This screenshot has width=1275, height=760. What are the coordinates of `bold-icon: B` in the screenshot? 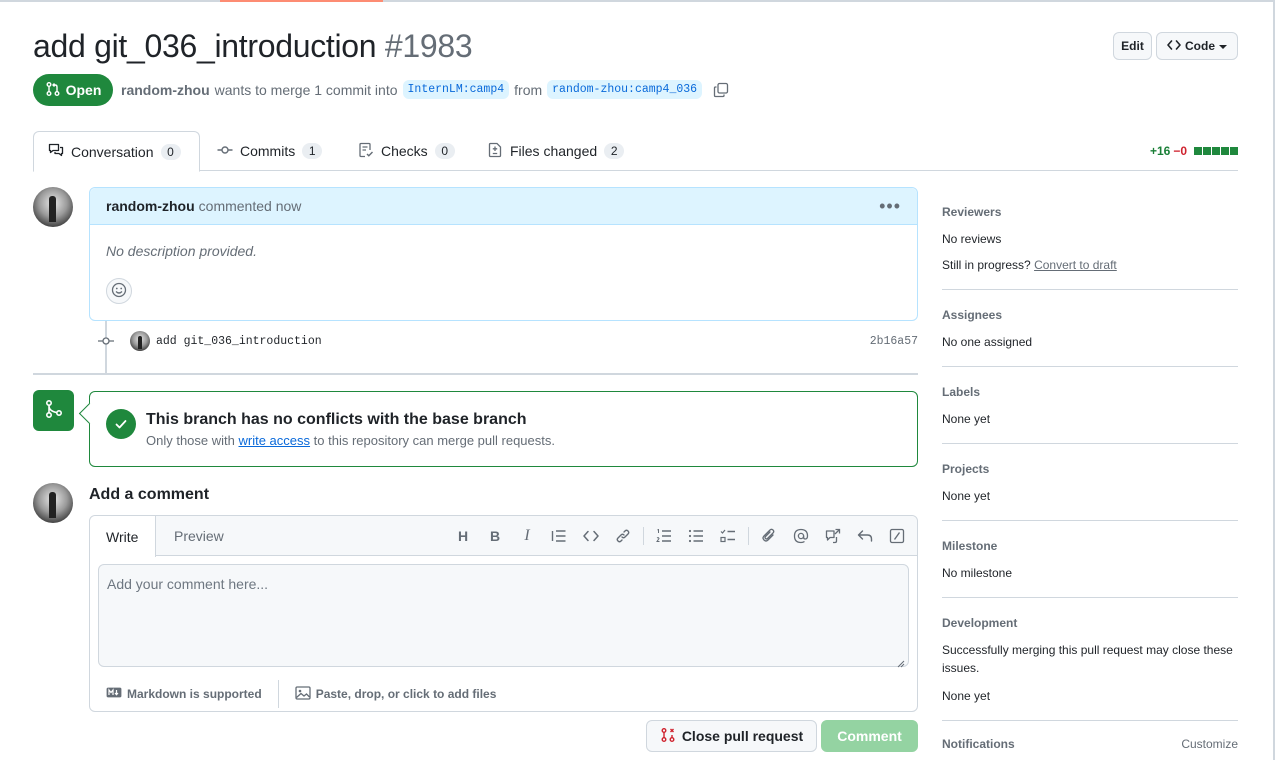 It's located at (495, 536).